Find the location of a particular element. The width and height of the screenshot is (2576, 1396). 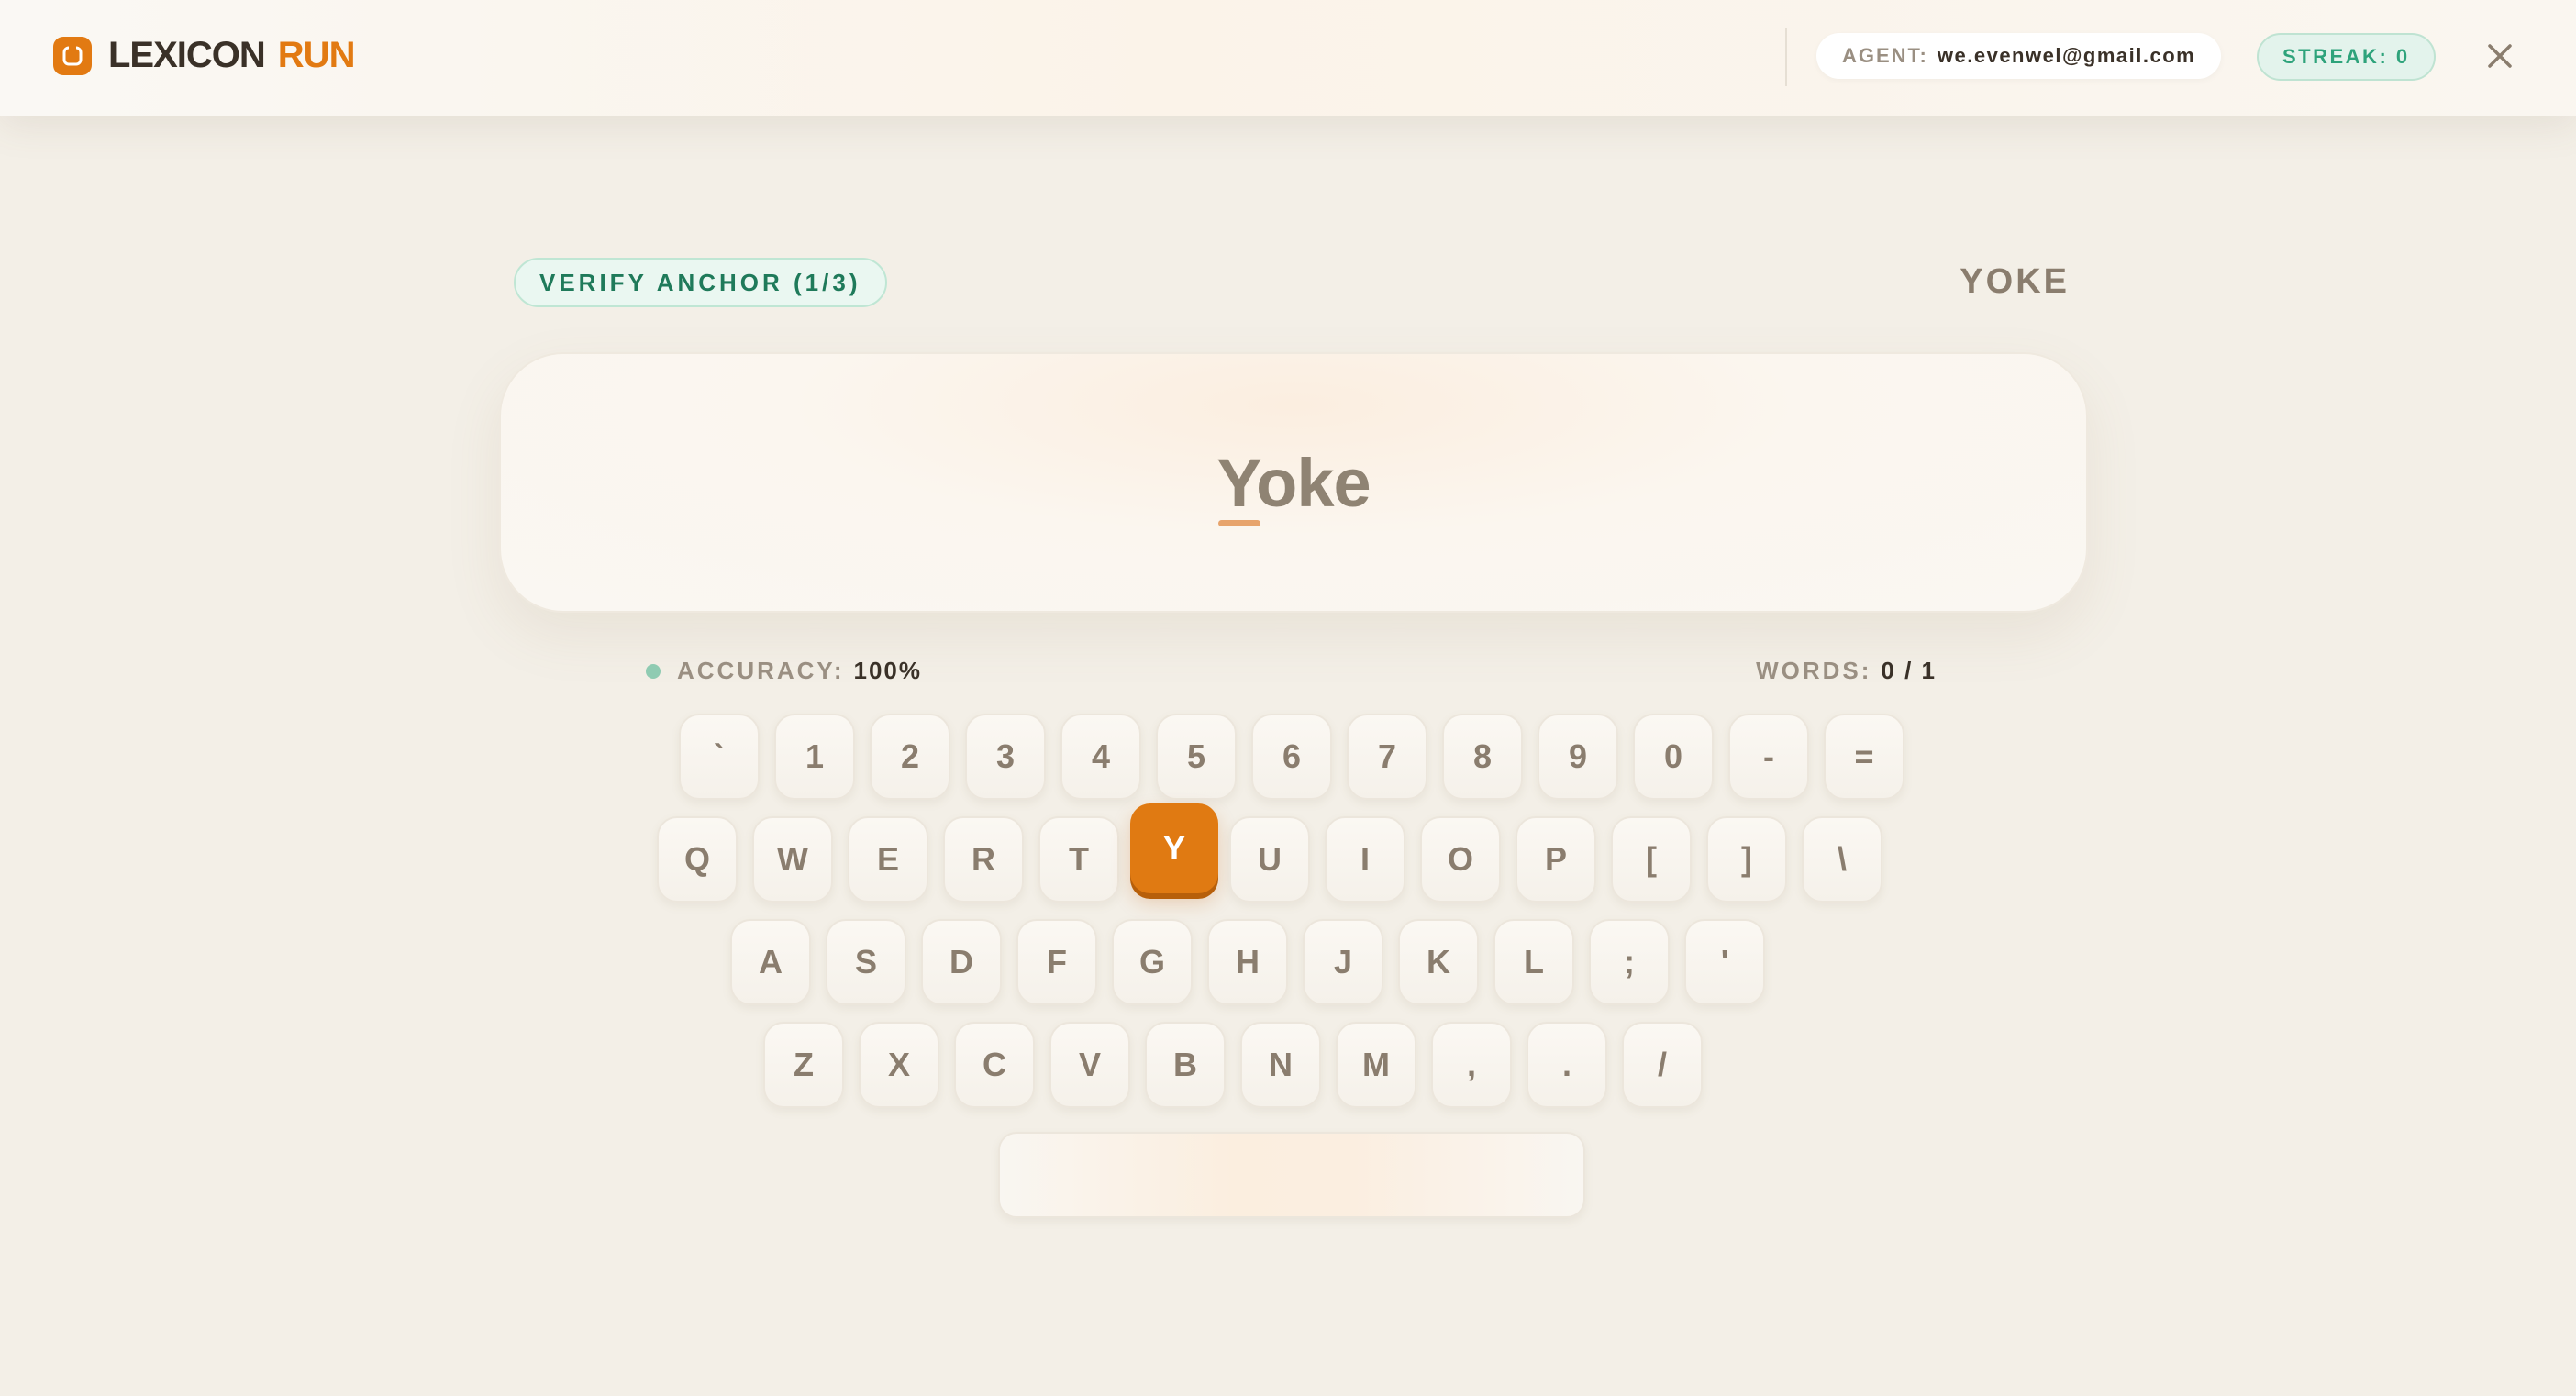

key-o: O is located at coordinates (1460, 859).